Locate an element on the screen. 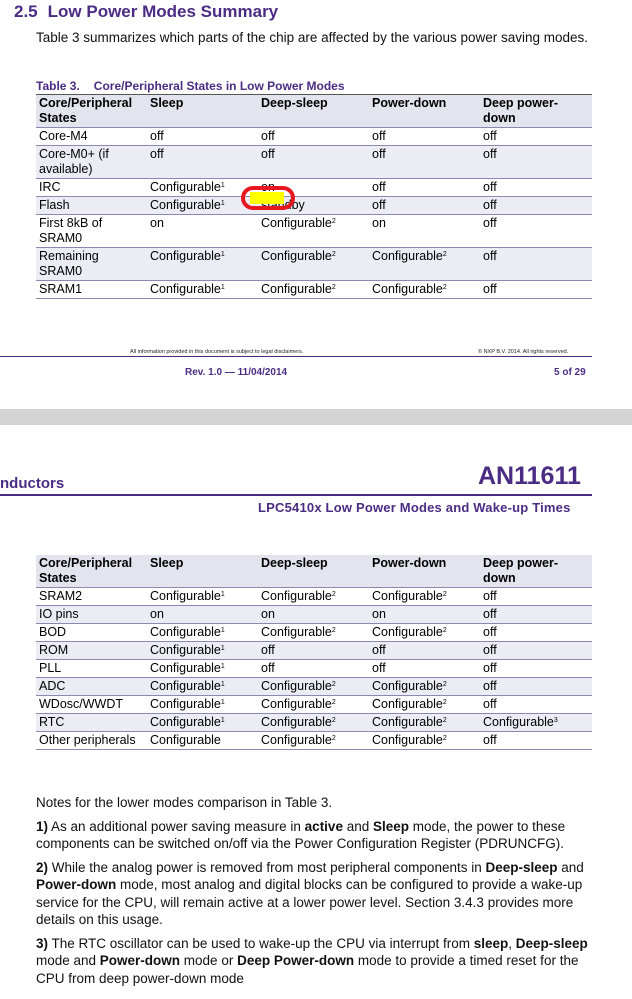  note-emphasis: Deep-sleep is located at coordinates (551, 943).